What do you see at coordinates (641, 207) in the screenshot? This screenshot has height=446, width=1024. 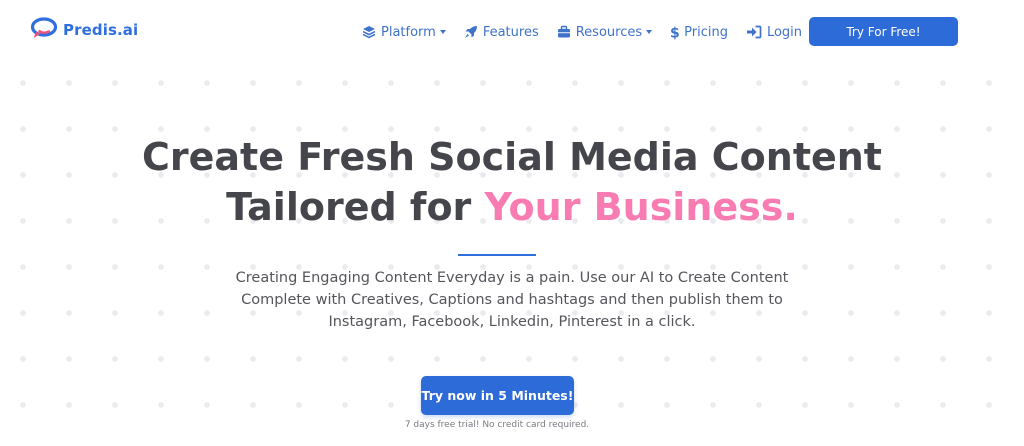 I see `hero-title-accent: Your Business.` at bounding box center [641, 207].